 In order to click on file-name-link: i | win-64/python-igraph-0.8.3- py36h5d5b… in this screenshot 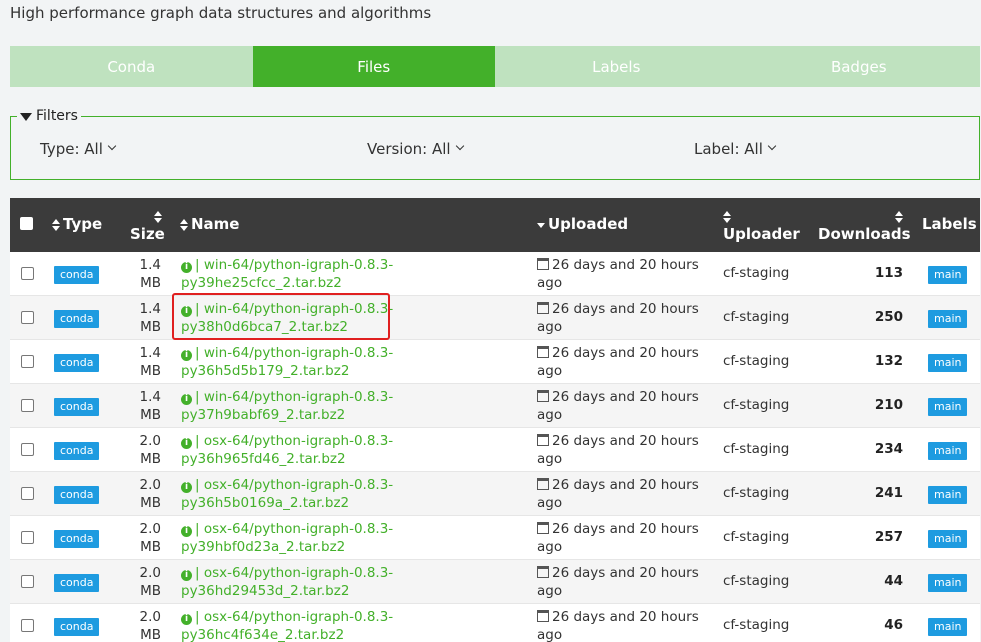, I will do `click(331, 362)`.